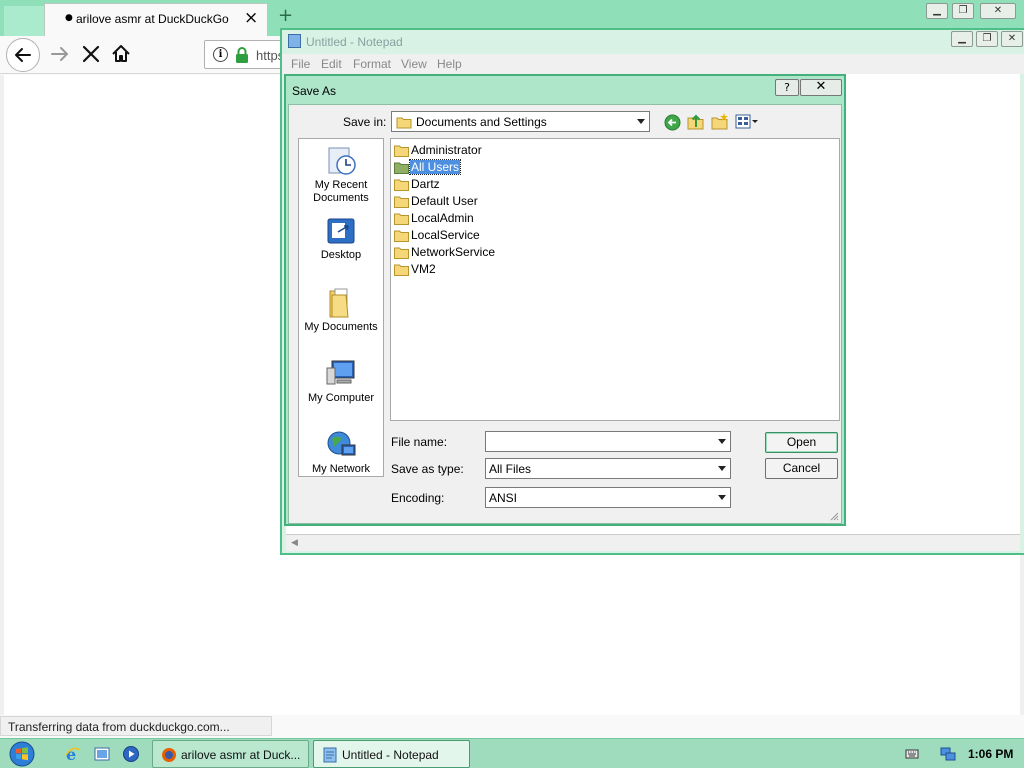 Image resolution: width=1024 pixels, height=768 pixels. I want to click on notepad-minimize-button: ▁, so click(962, 39).